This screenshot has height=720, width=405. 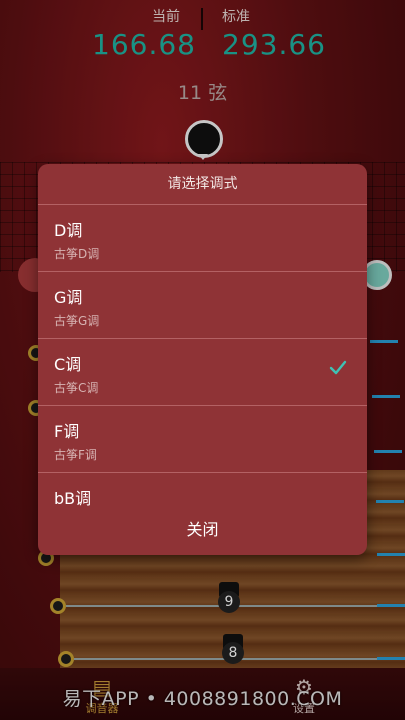 What do you see at coordinates (202, 530) in the screenshot?
I see `close-button: 关闭` at bounding box center [202, 530].